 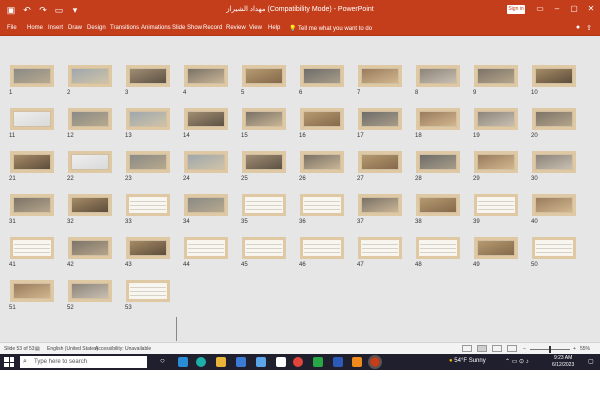 What do you see at coordinates (553, 123) in the screenshot?
I see `slide-thumbnail: 20` at bounding box center [553, 123].